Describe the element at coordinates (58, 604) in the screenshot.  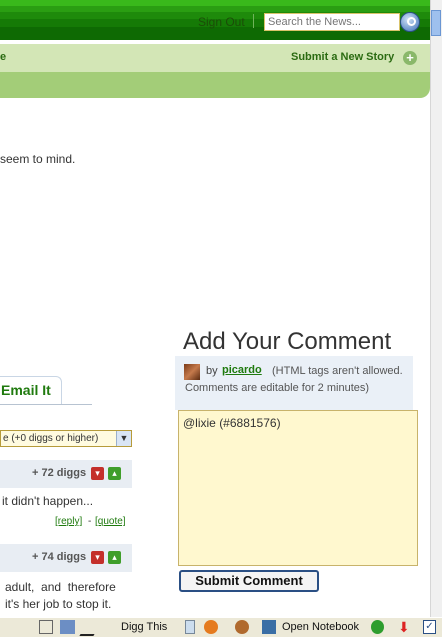
I see `comment-text-continued: it's her job to stop it.` at that location.